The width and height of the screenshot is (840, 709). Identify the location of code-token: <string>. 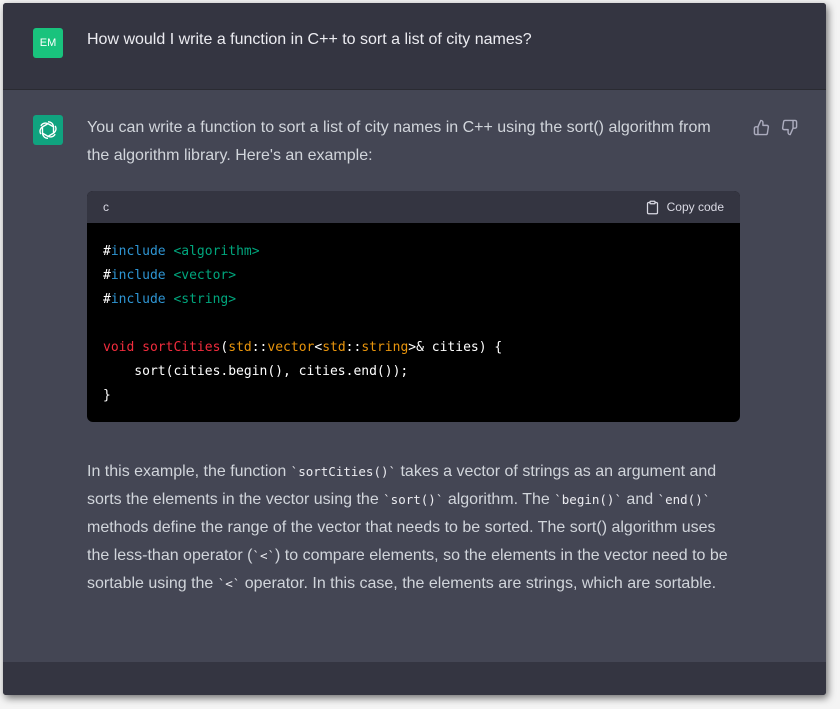
(201, 299).